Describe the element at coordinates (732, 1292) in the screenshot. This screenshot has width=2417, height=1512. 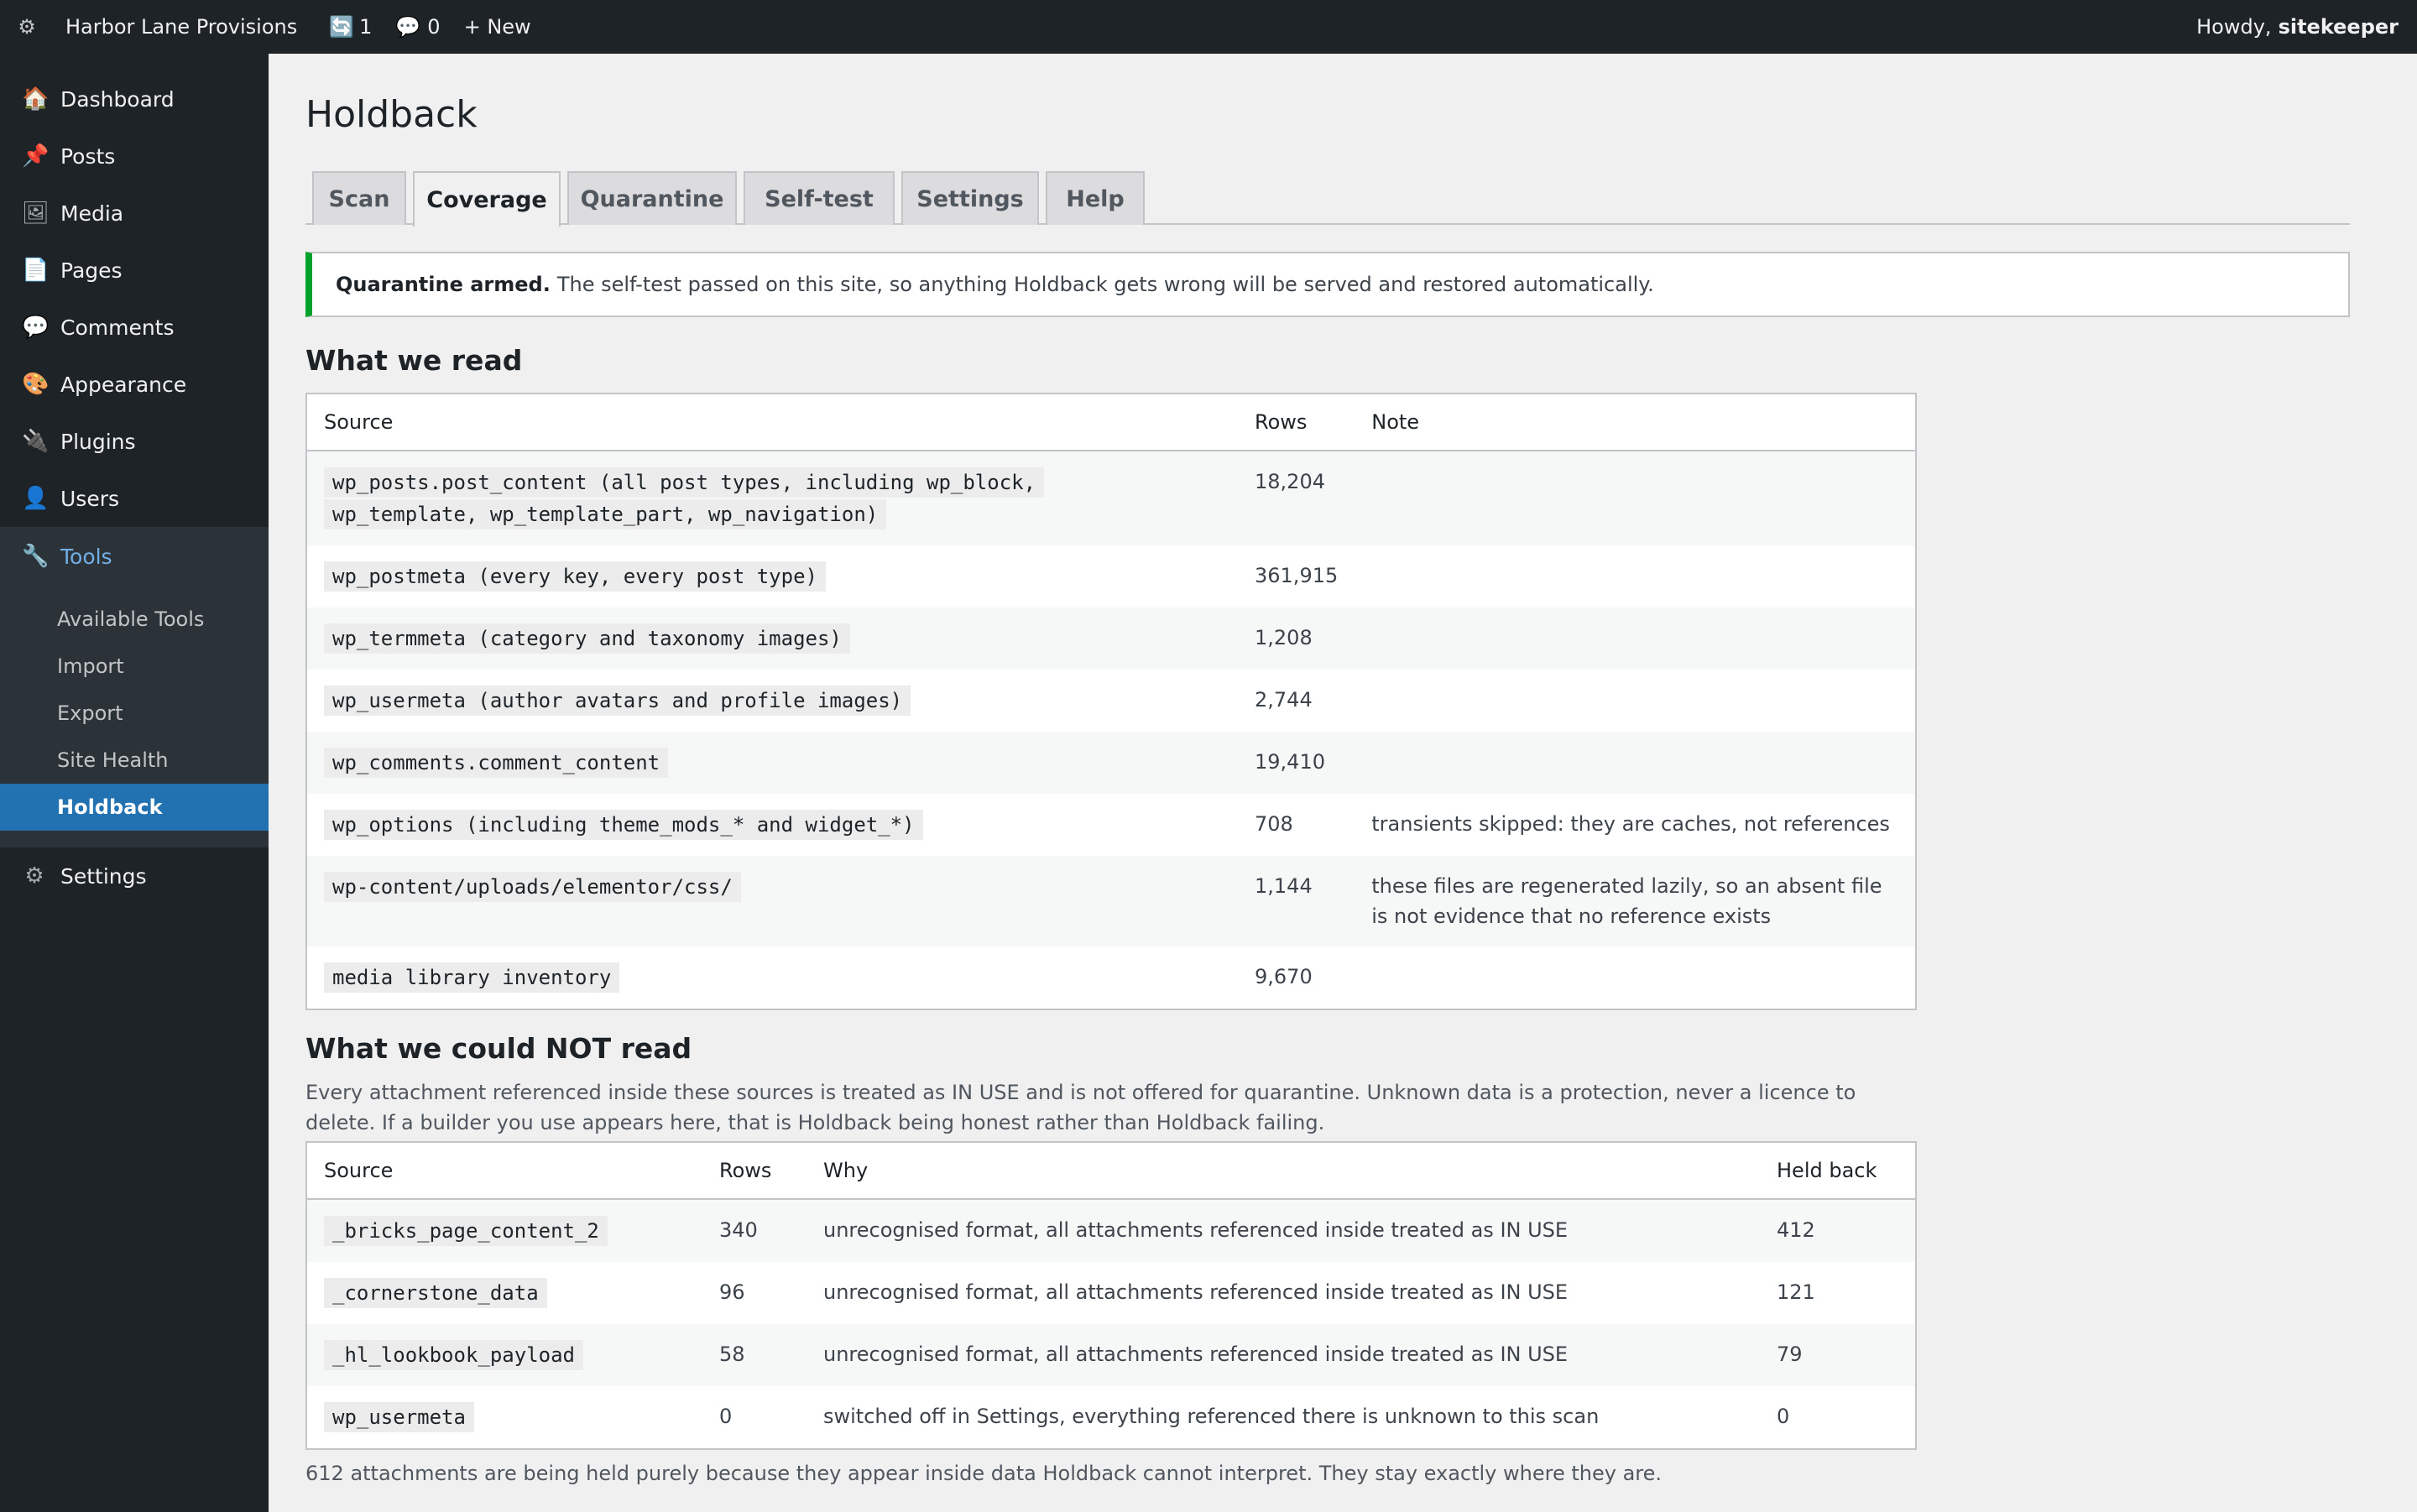
I see `rows-cell: 96` at that location.